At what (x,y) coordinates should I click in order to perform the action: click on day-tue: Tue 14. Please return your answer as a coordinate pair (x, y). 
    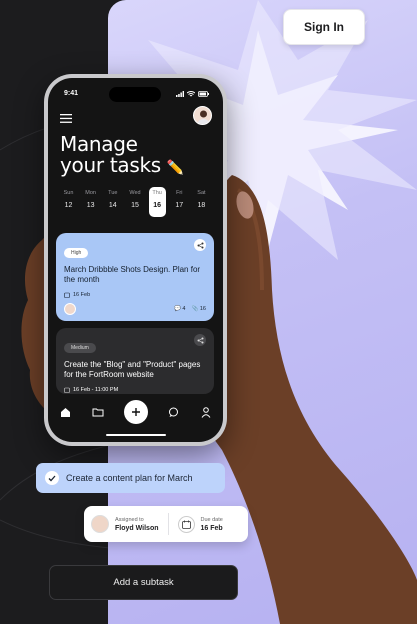
    Looking at the image, I should click on (112, 203).